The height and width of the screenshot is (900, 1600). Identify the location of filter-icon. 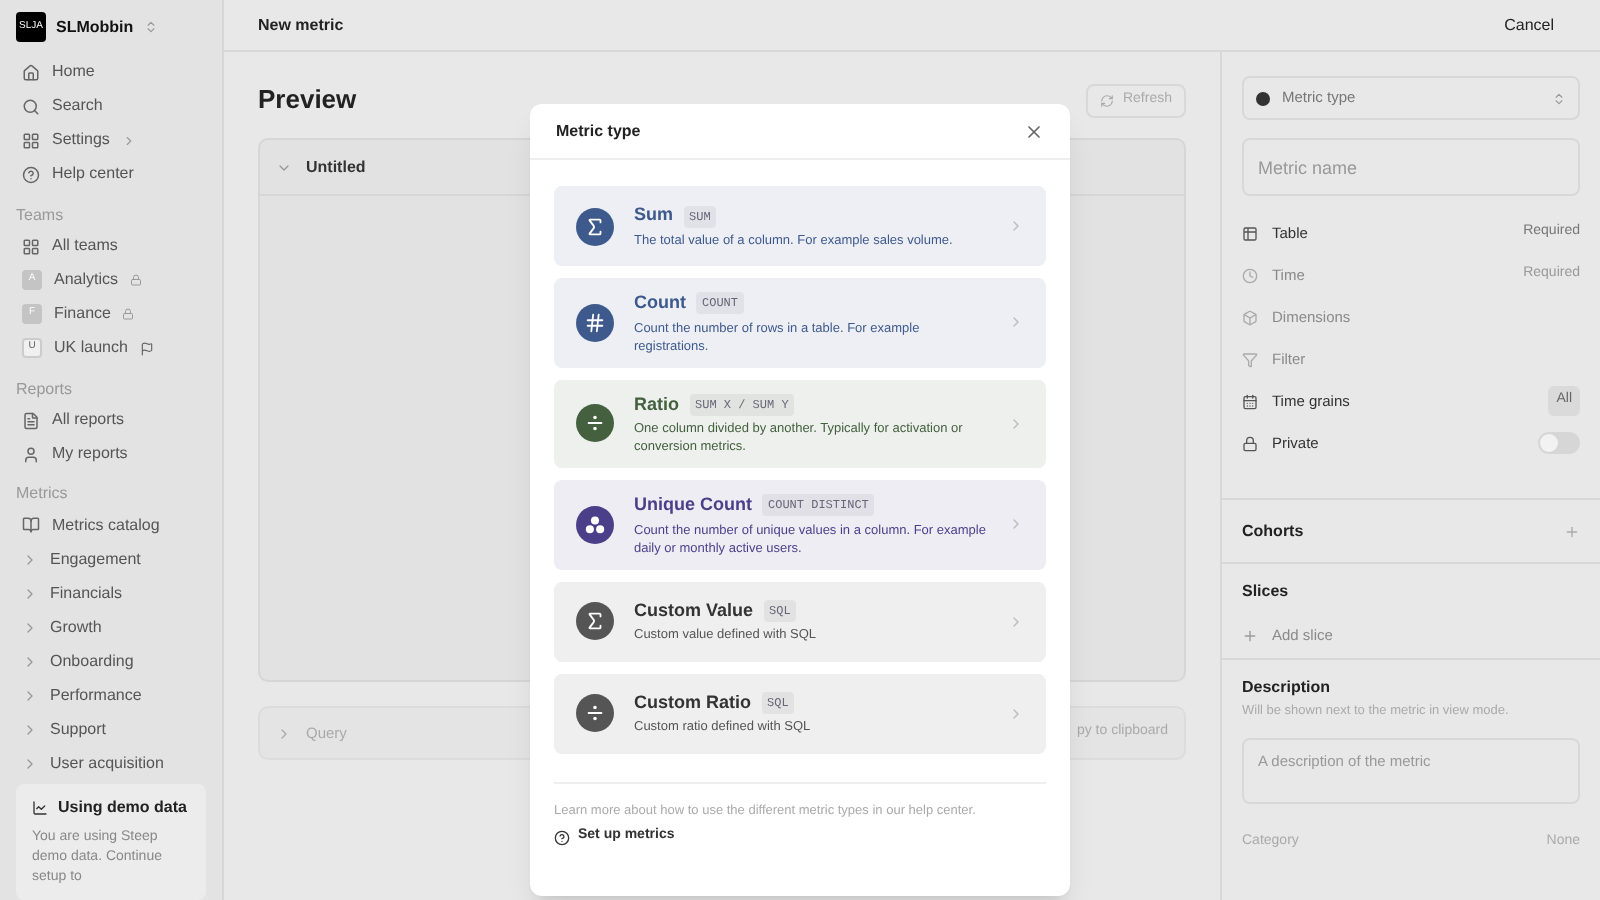
(1250, 359).